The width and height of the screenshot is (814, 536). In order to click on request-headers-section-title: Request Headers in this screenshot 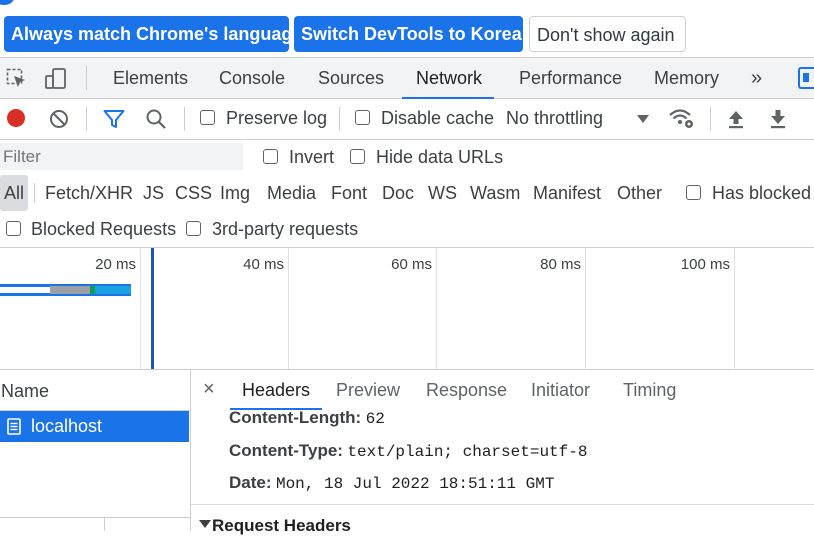, I will do `click(281, 526)`.